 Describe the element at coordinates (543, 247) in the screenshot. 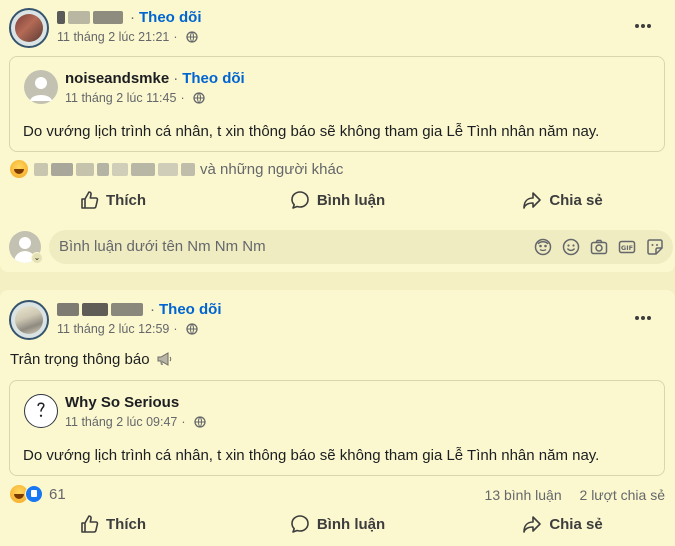

I see `avatar-sticker-icon` at that location.